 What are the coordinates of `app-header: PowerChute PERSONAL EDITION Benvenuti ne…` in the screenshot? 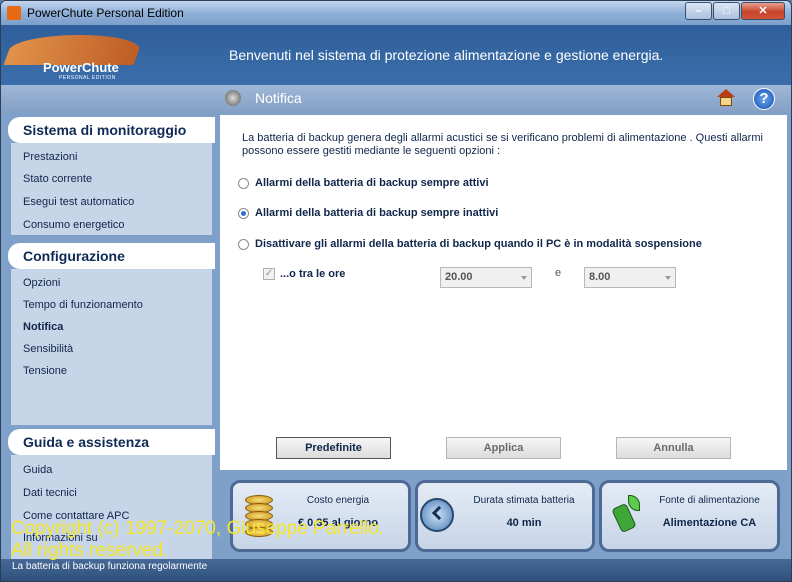 It's located at (396, 55).